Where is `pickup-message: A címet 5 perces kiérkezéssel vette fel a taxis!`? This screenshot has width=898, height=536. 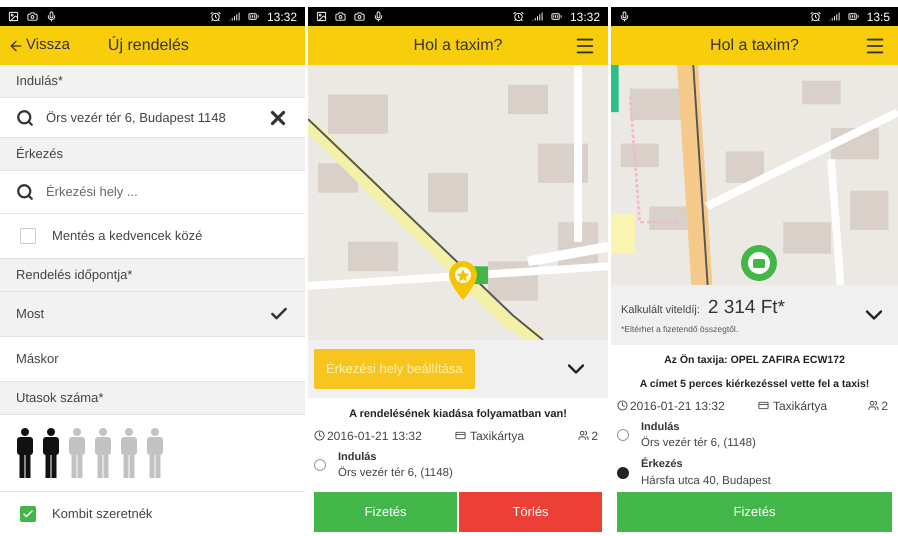
pickup-message: A címet 5 perces kiérkezéssel vette fel a taxis! is located at coordinates (754, 384).